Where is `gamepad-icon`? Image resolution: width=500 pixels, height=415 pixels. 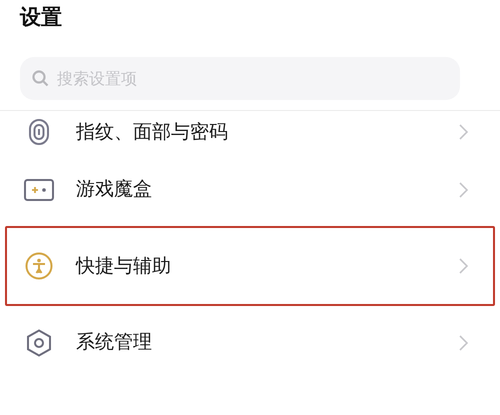
gamepad-icon is located at coordinates (39, 189).